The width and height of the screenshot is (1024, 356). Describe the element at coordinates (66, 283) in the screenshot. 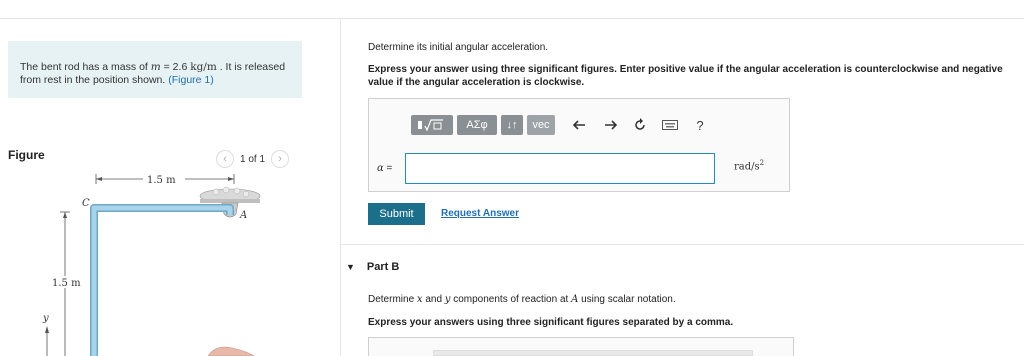

I see `dim-label-left: 1.5 m` at that location.